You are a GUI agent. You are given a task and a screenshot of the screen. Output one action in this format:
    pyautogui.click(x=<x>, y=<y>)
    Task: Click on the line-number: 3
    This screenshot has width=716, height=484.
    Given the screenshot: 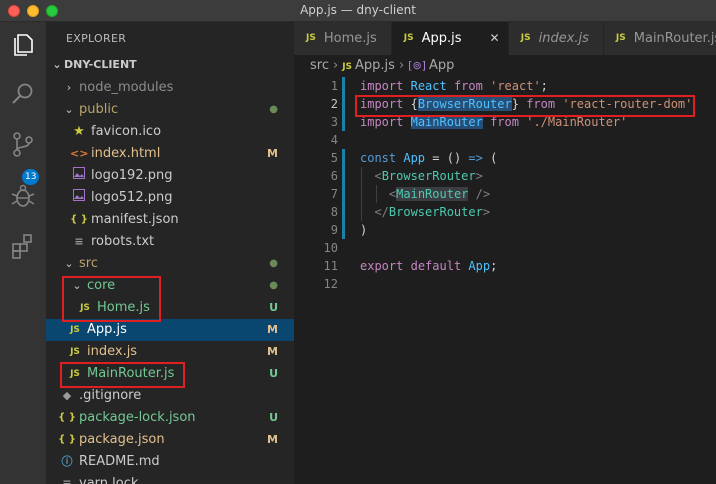 What is the action you would take?
    pyautogui.click(x=334, y=122)
    